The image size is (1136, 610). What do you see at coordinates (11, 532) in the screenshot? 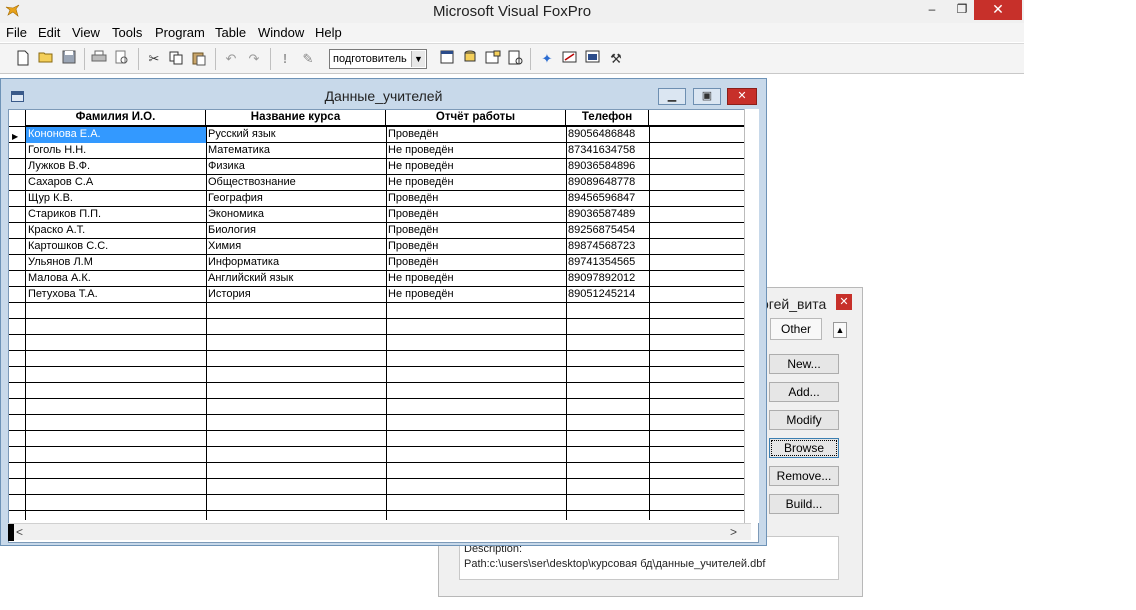
I see `partition-bar` at bounding box center [11, 532].